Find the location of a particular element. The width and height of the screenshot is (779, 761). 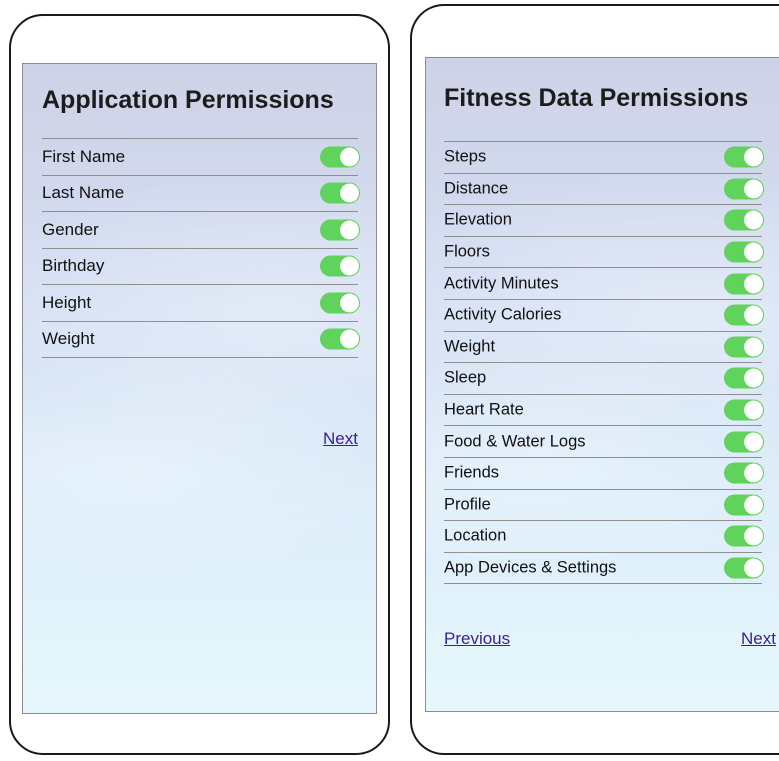

permission-label: Activity Calories is located at coordinates (503, 314).